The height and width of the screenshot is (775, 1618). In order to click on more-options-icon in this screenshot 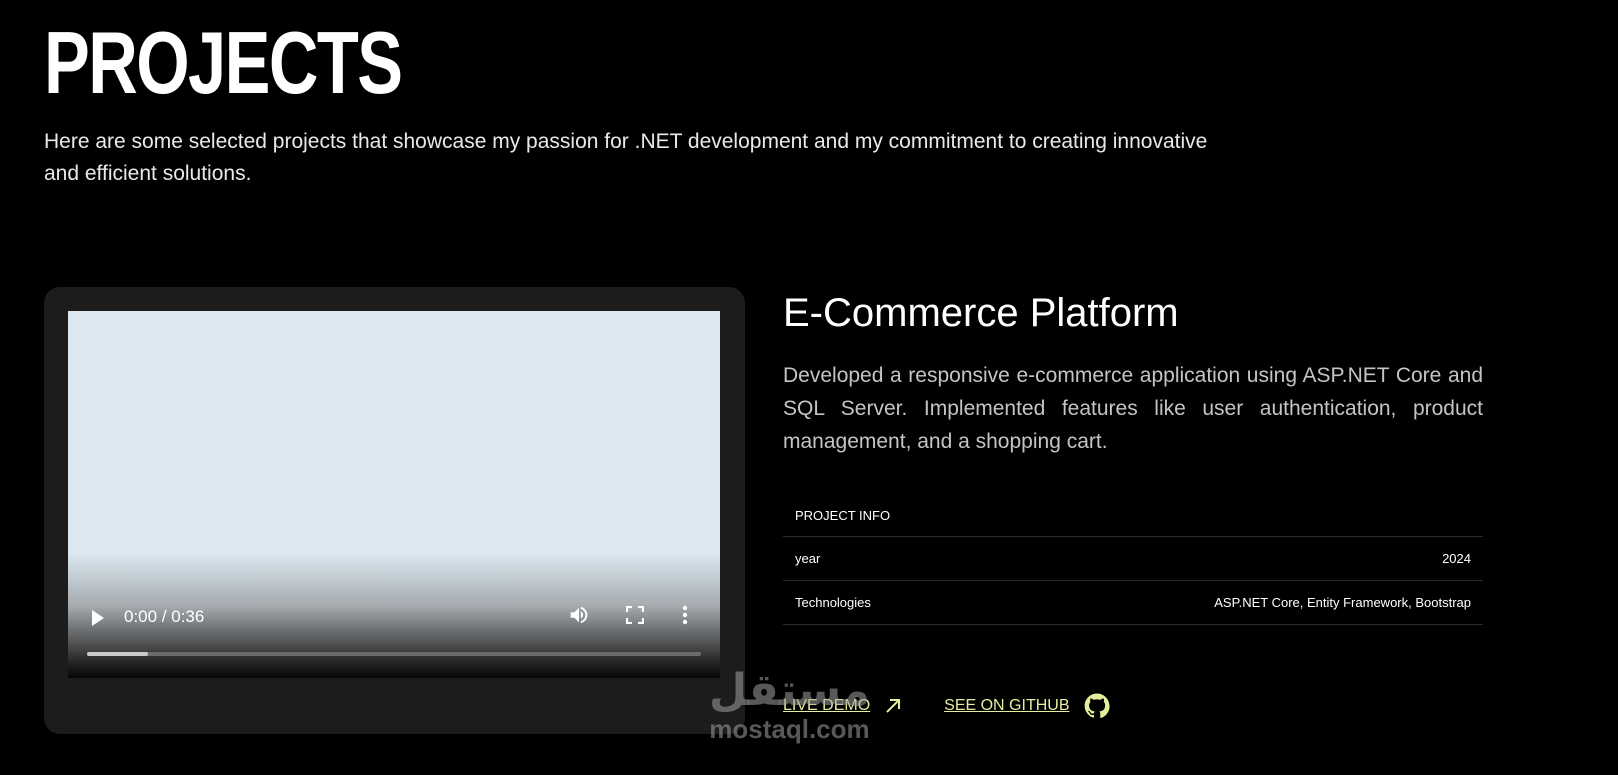, I will do `click(685, 617)`.